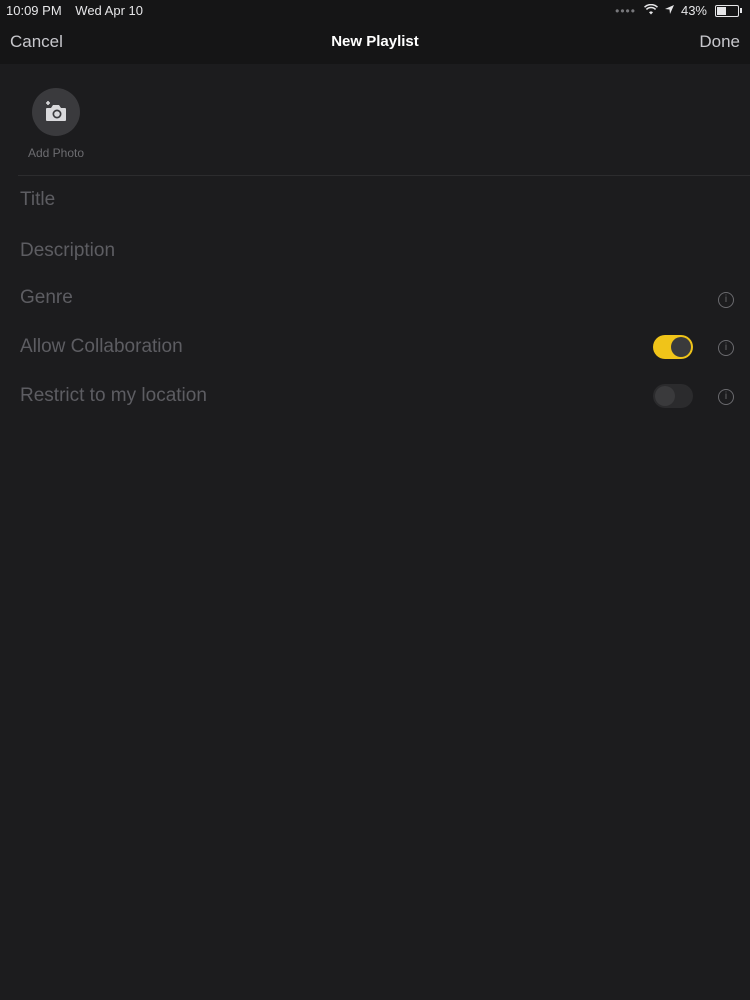 The width and height of the screenshot is (750, 1000). What do you see at coordinates (109, 10) in the screenshot?
I see `status-date: Wed Apr 10` at bounding box center [109, 10].